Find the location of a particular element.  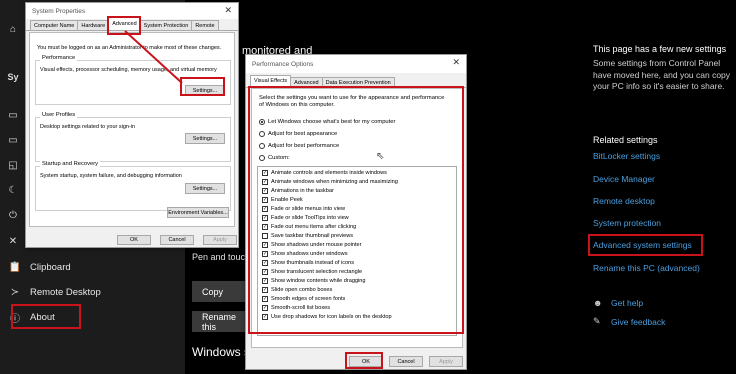

ok-button: OK is located at coordinates (134, 240).